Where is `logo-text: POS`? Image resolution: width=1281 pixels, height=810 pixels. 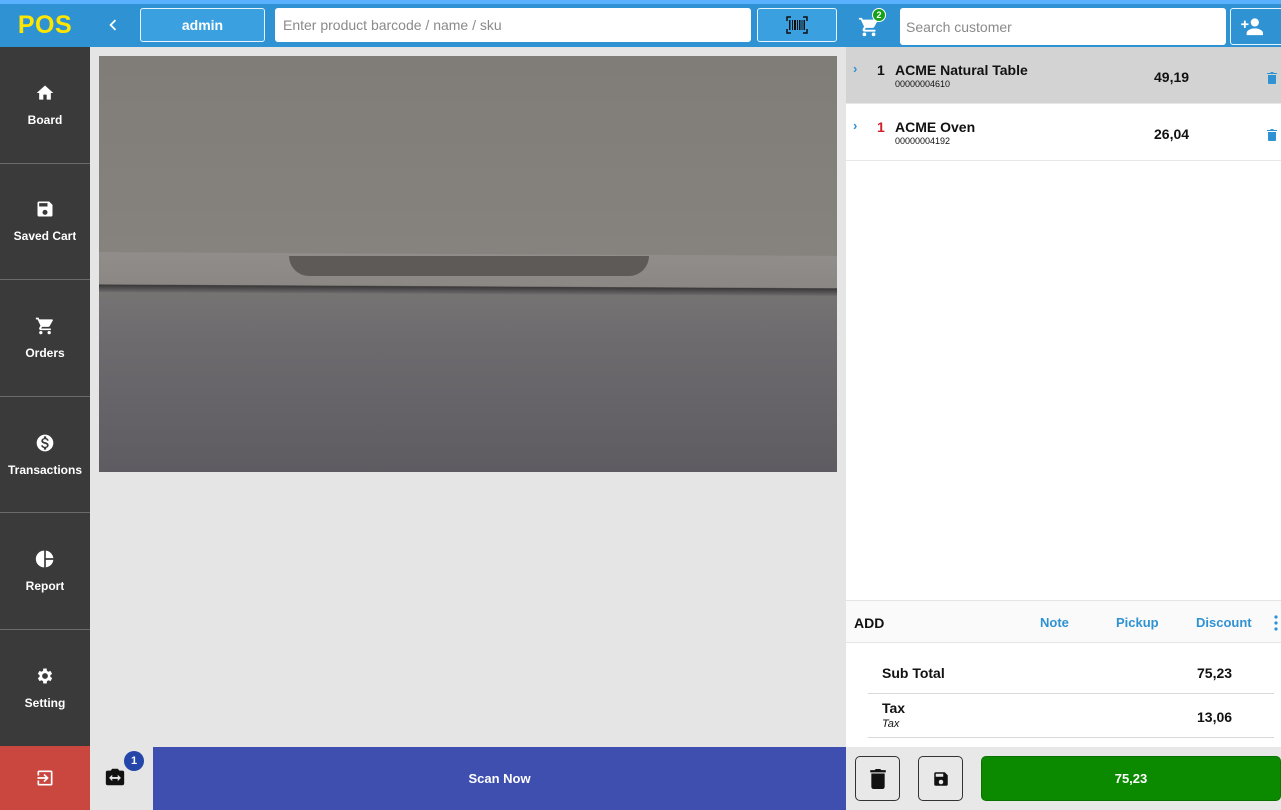 logo-text: POS is located at coordinates (45, 25).